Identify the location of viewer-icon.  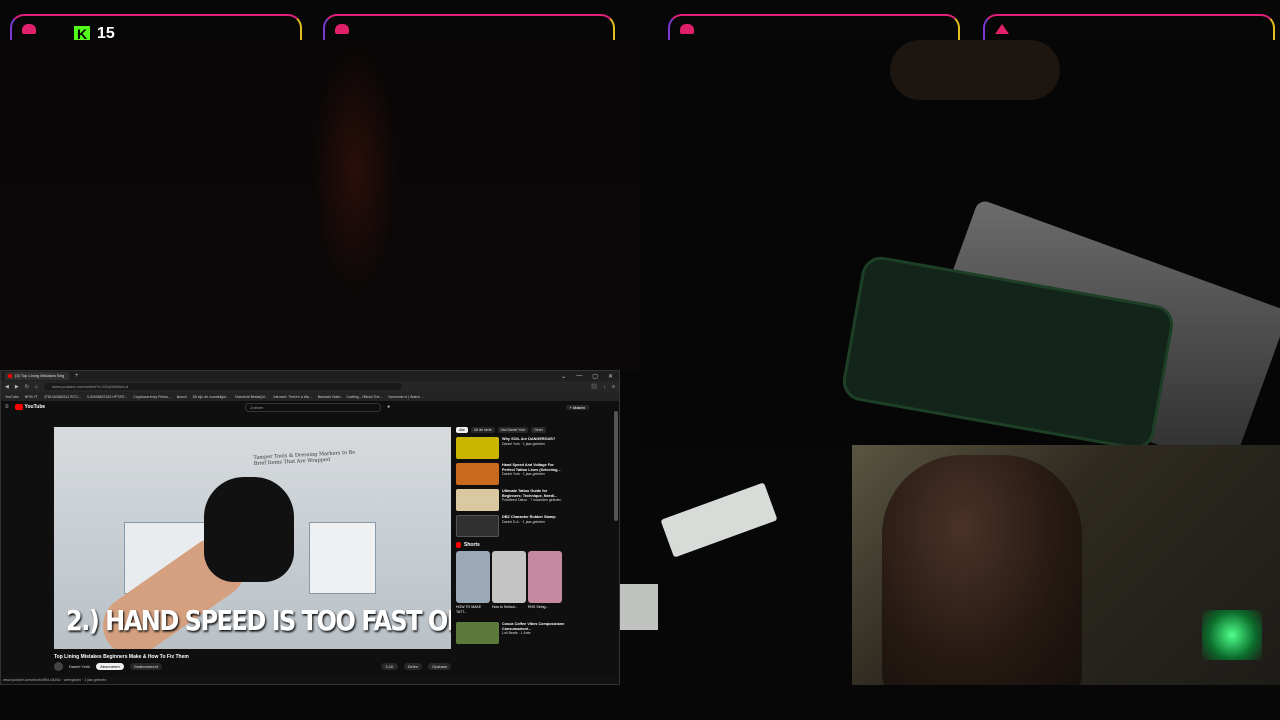
(342, 29).